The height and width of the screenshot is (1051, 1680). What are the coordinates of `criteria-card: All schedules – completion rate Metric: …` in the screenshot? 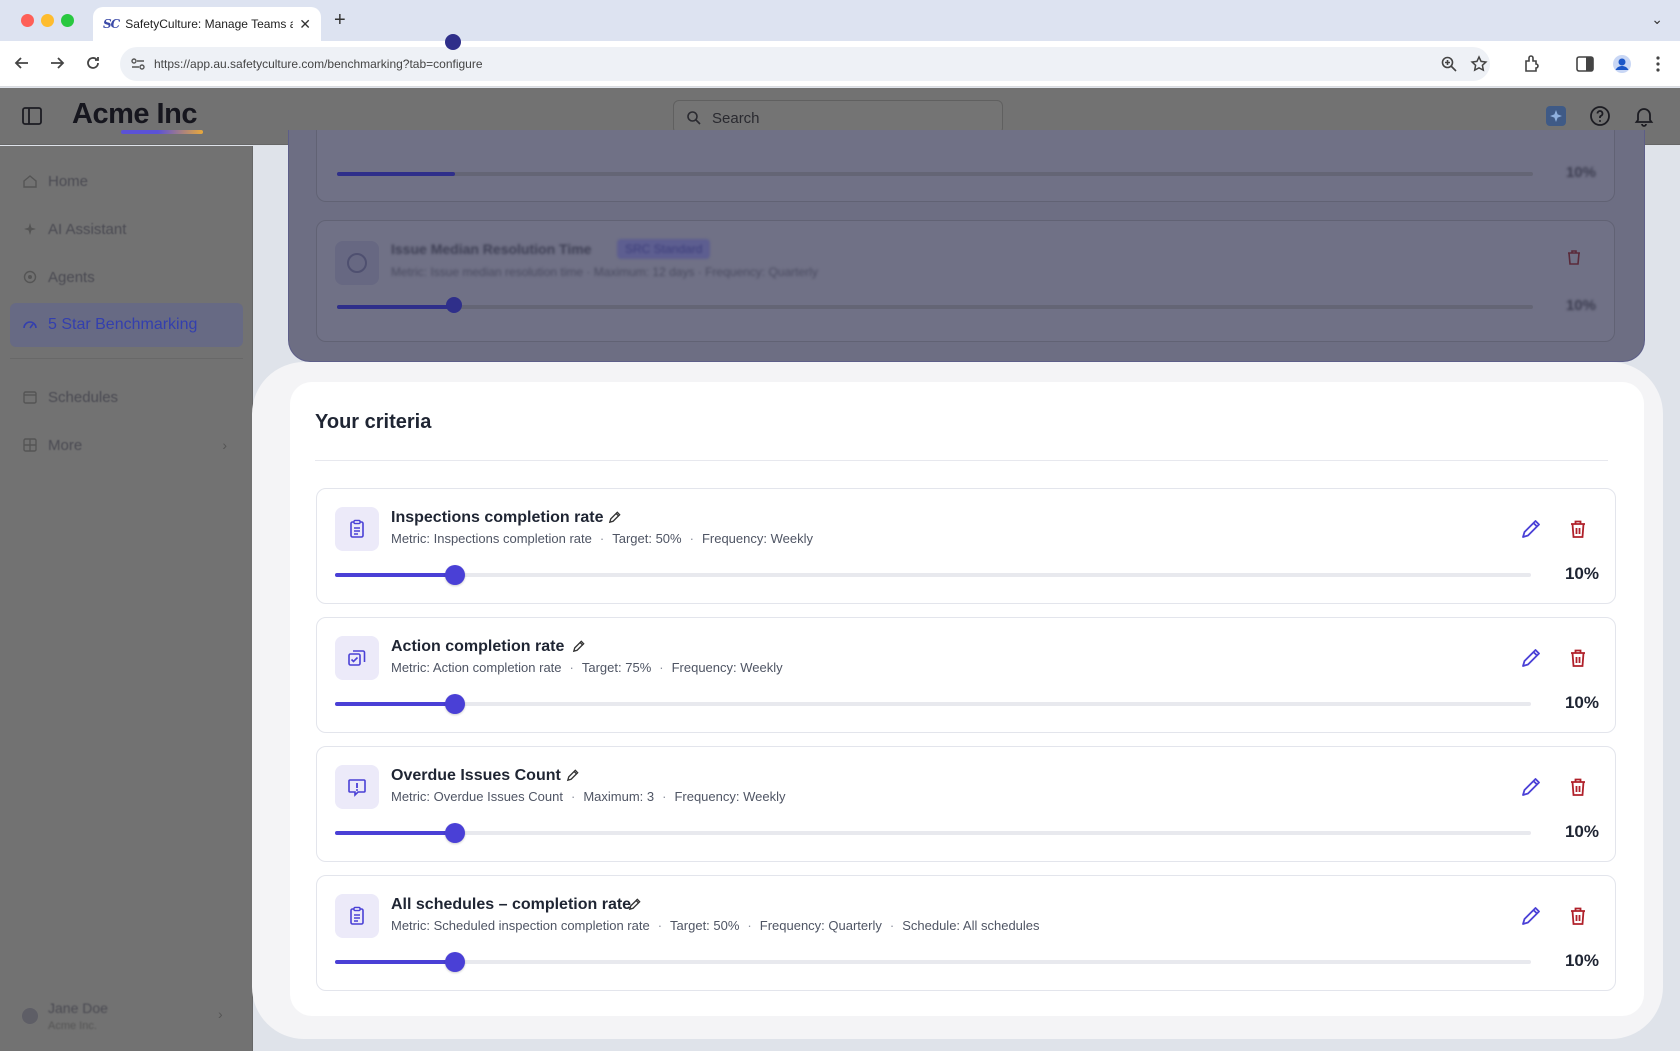 It's located at (966, 933).